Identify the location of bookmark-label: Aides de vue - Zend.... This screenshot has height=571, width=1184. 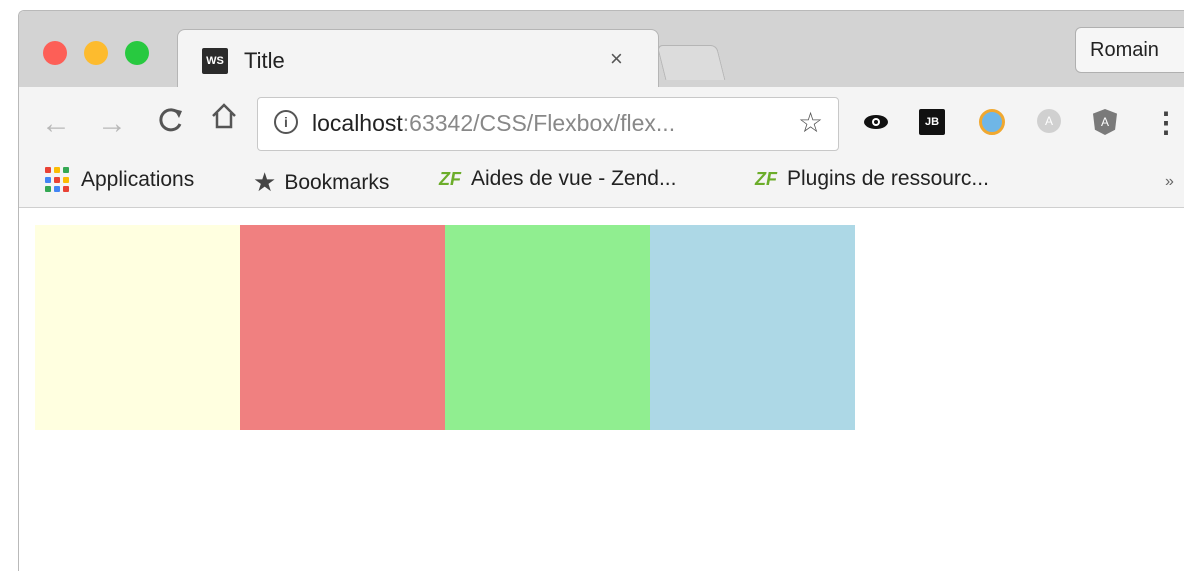
(574, 178).